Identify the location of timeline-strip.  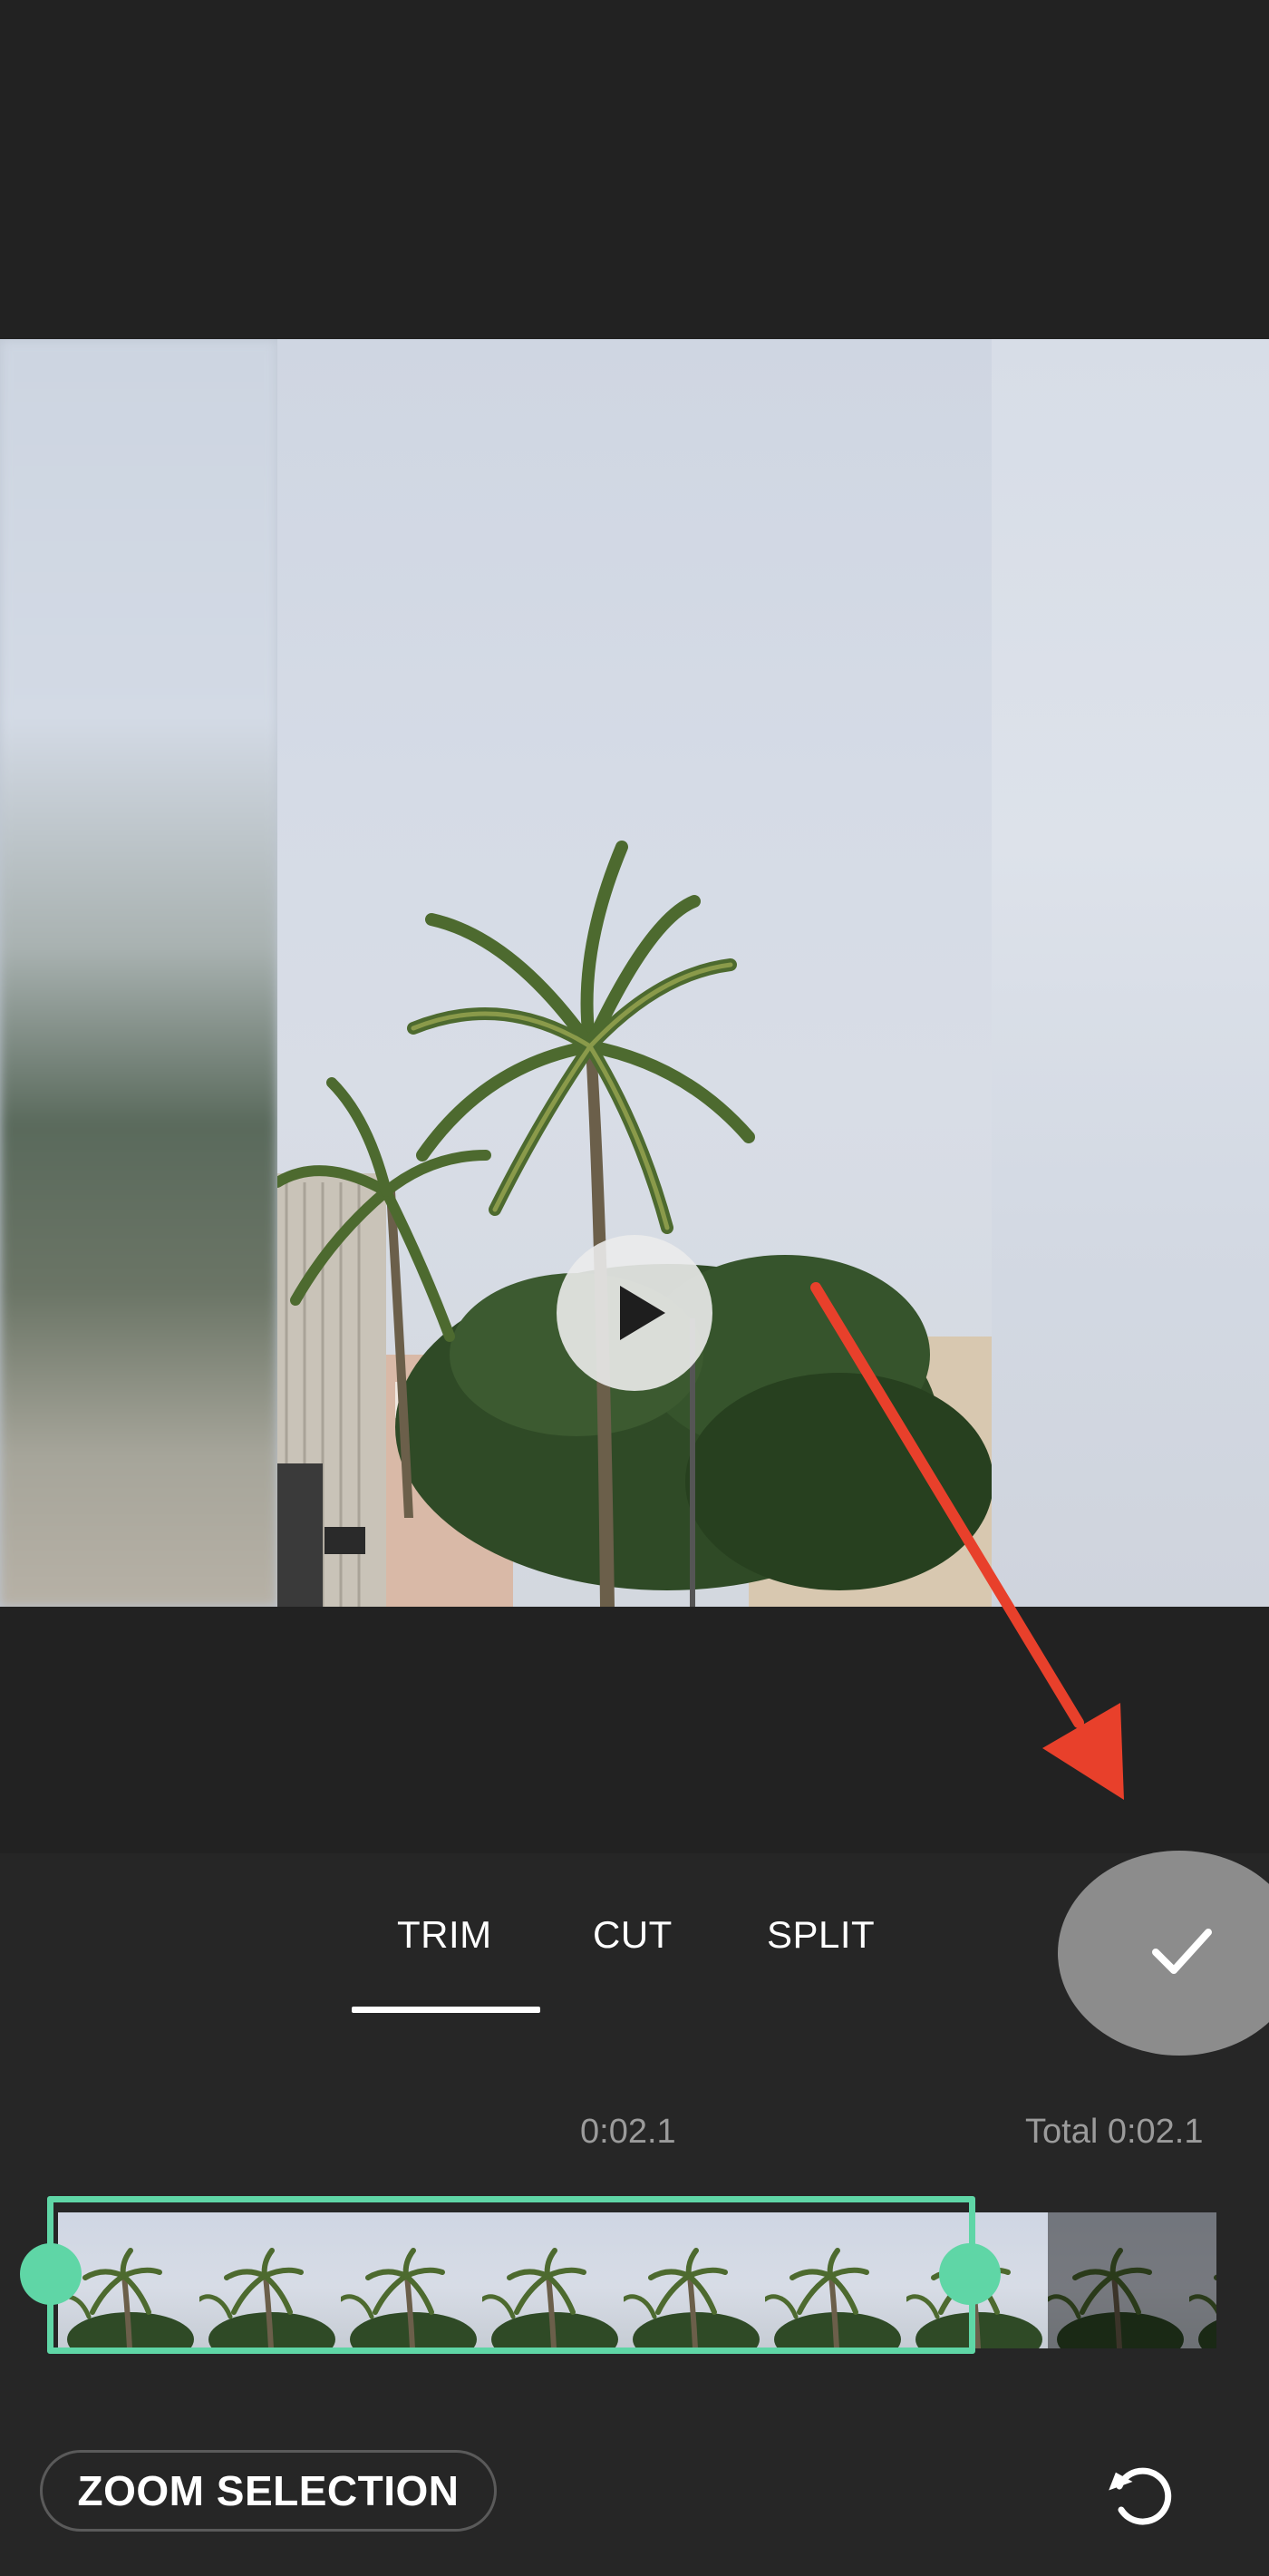
(618, 2280).